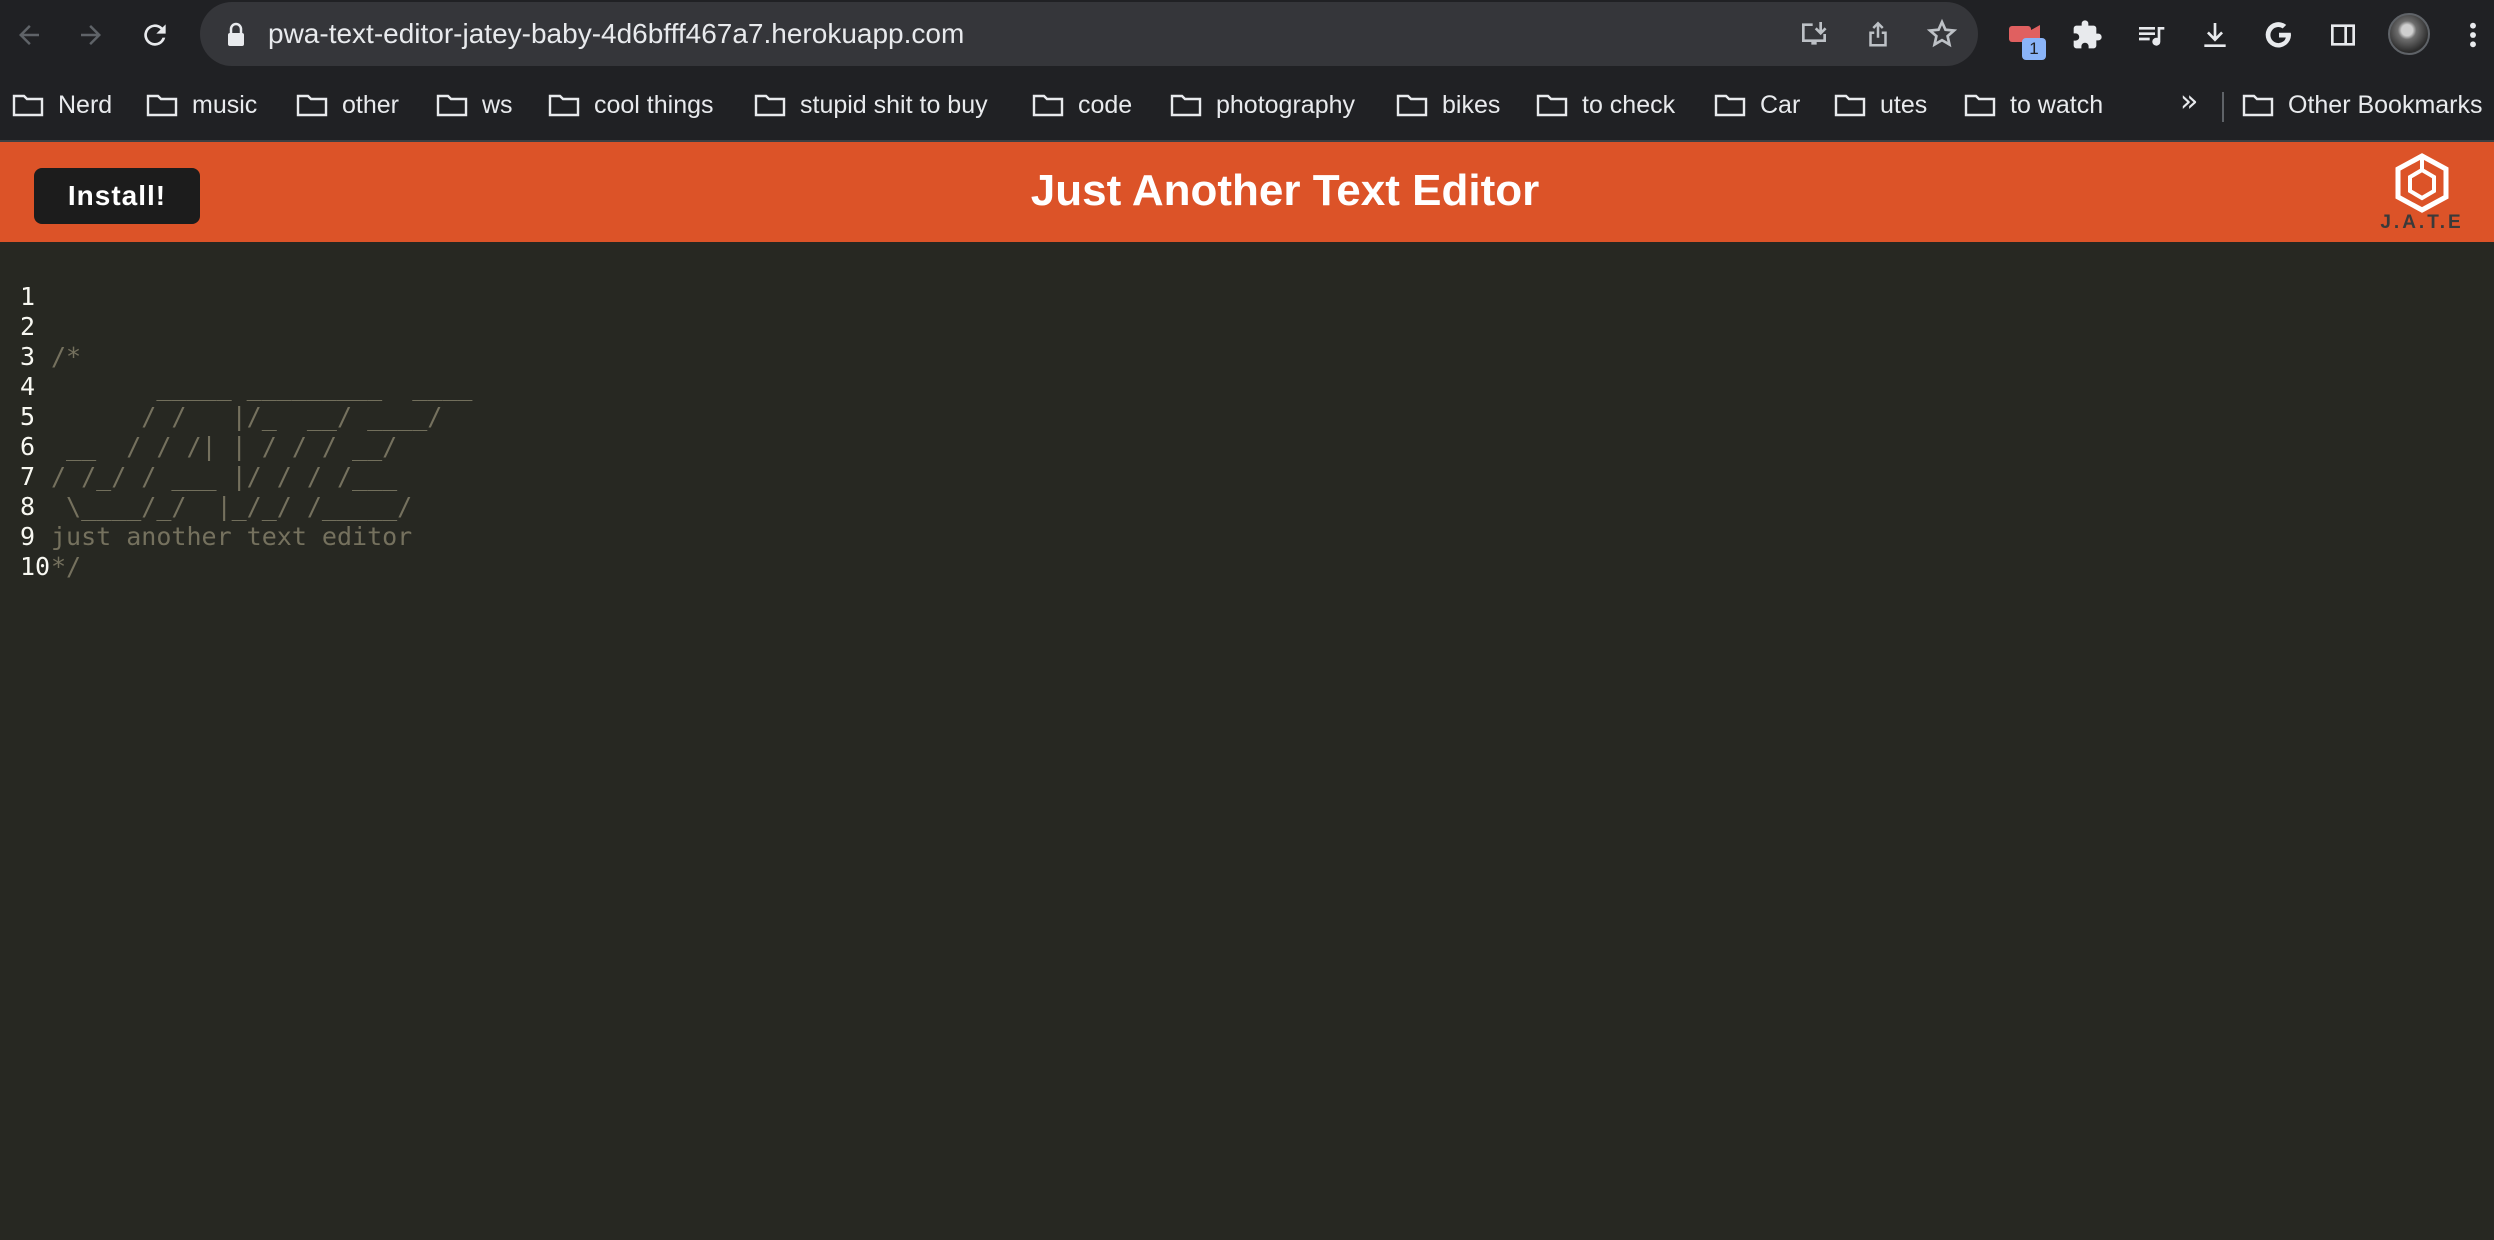  I want to click on arrow-left-icon, so click(29, 35).